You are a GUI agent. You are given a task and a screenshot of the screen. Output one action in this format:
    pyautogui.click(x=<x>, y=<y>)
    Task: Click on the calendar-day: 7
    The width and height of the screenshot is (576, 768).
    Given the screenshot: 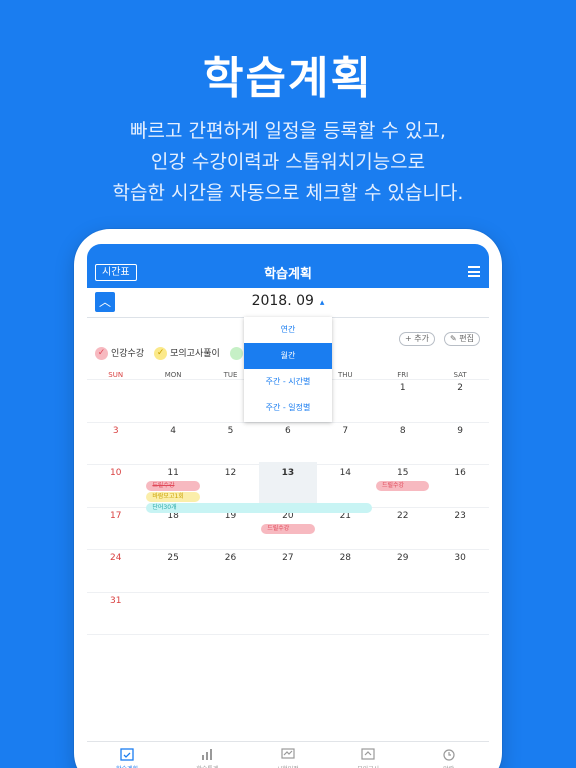 What is the action you would take?
    pyautogui.click(x=345, y=431)
    